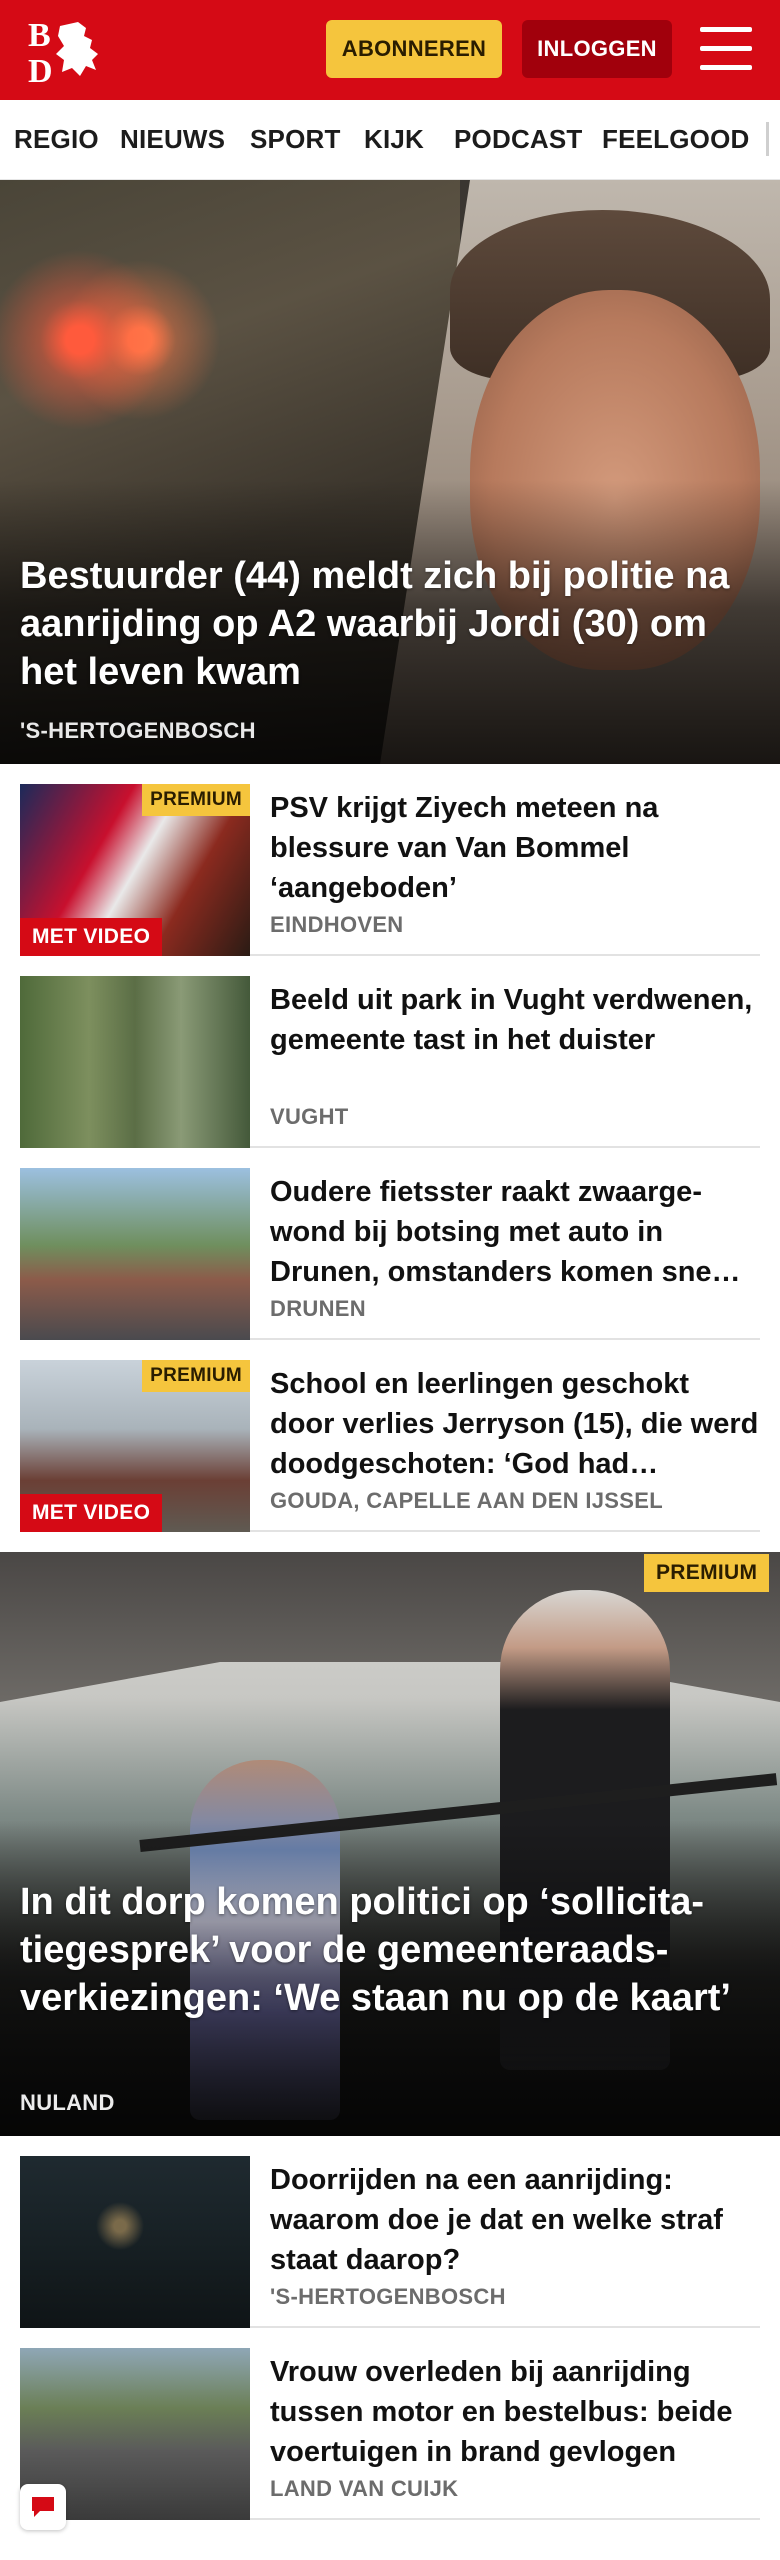 This screenshot has width=780, height=2560. I want to click on nav-item-regio: REGIO, so click(56, 139).